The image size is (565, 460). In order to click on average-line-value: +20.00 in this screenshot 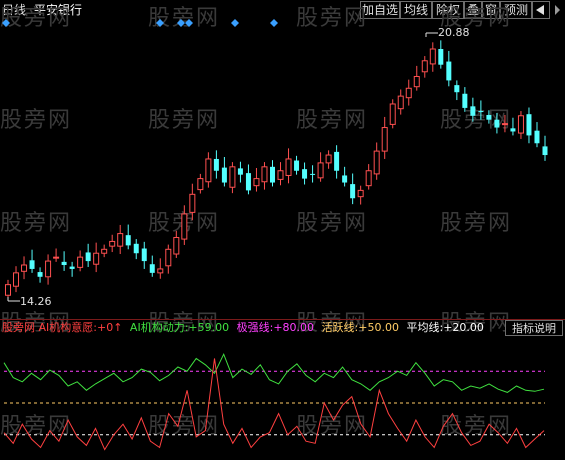, I will do `click(463, 327)`.